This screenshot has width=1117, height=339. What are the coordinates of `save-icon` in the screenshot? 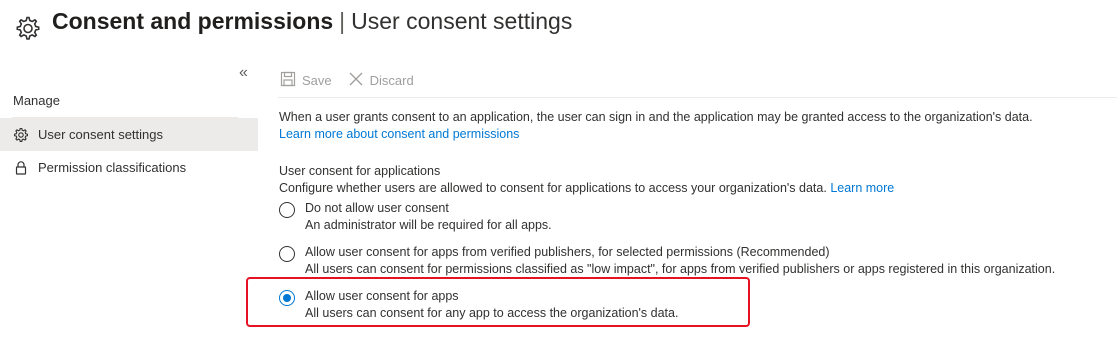 It's located at (291, 80).